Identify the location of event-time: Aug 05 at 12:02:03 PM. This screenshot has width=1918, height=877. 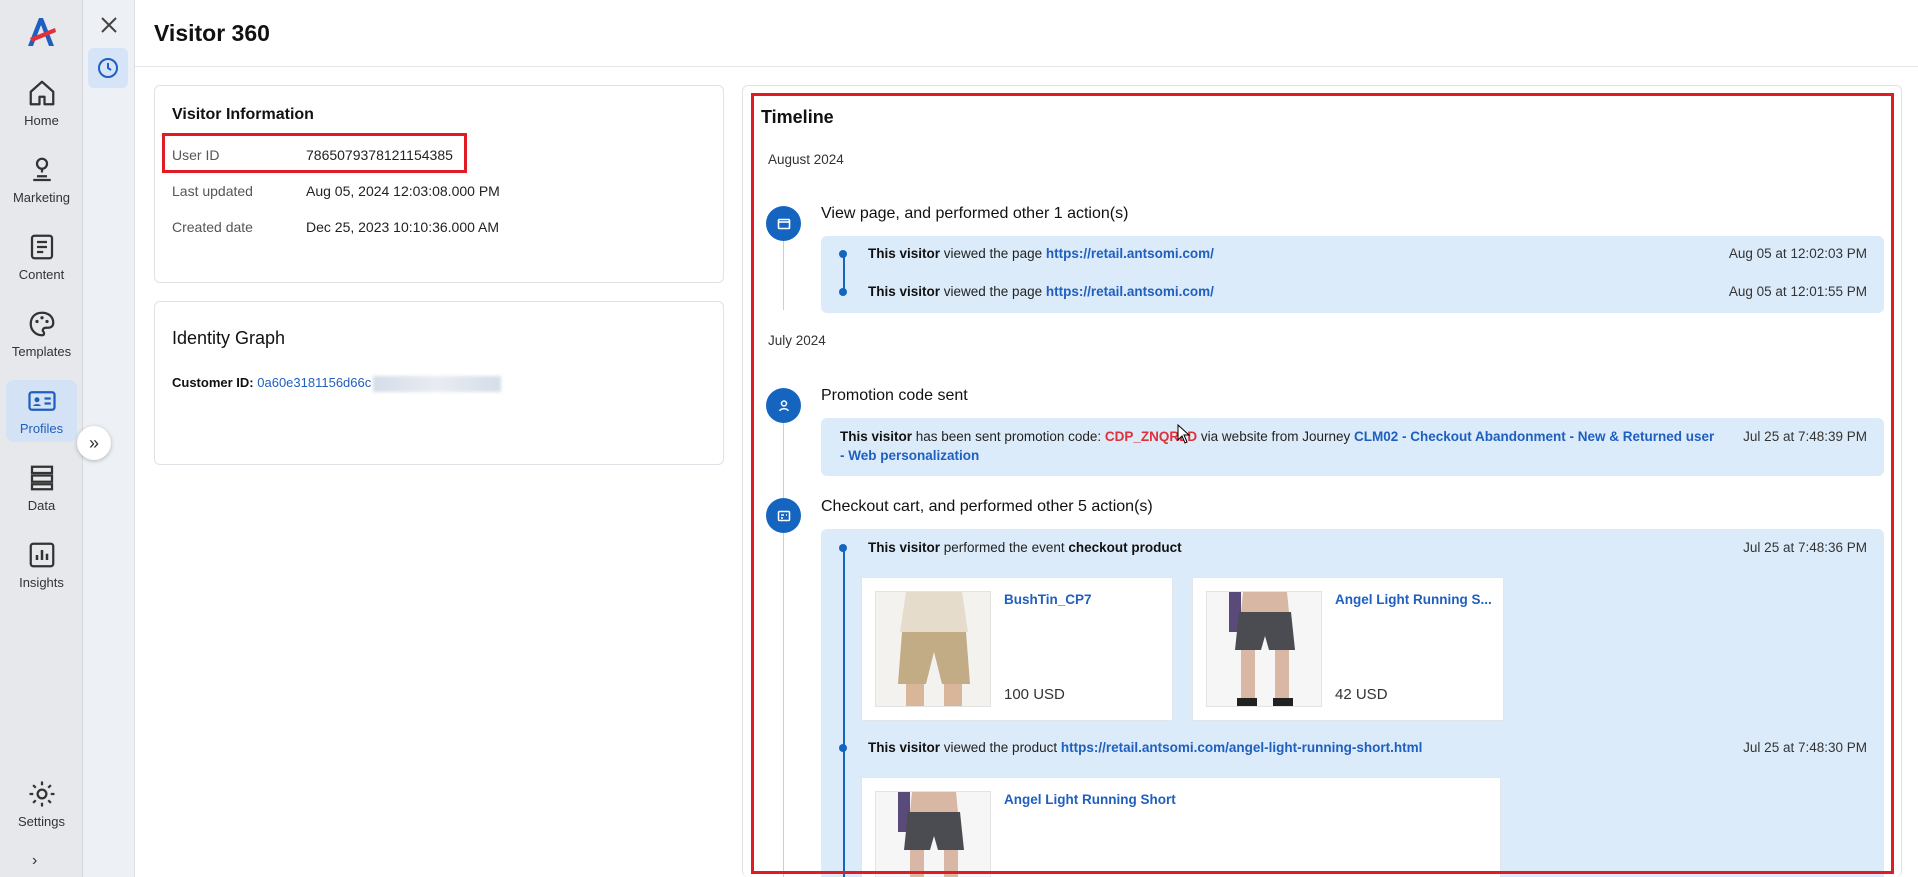
(1797, 253).